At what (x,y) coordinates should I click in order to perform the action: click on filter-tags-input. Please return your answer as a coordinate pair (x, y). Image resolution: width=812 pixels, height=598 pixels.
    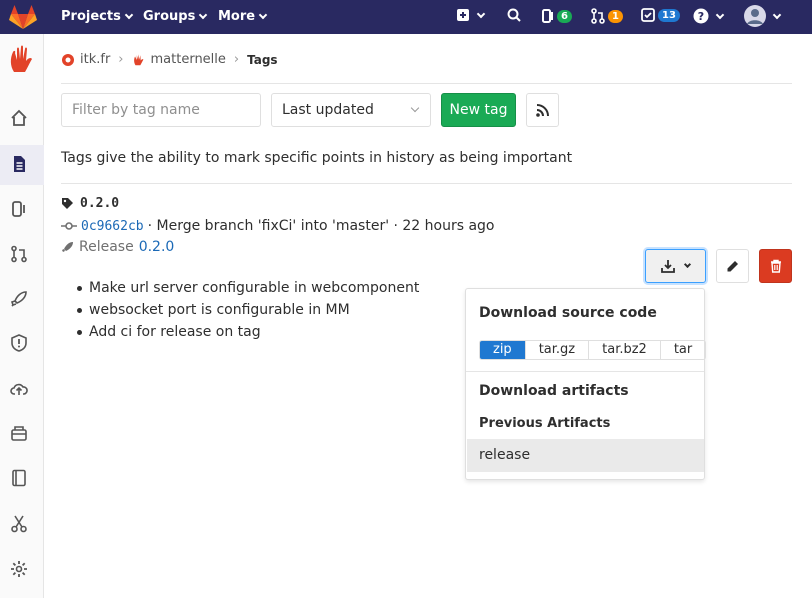
    Looking at the image, I should click on (161, 110).